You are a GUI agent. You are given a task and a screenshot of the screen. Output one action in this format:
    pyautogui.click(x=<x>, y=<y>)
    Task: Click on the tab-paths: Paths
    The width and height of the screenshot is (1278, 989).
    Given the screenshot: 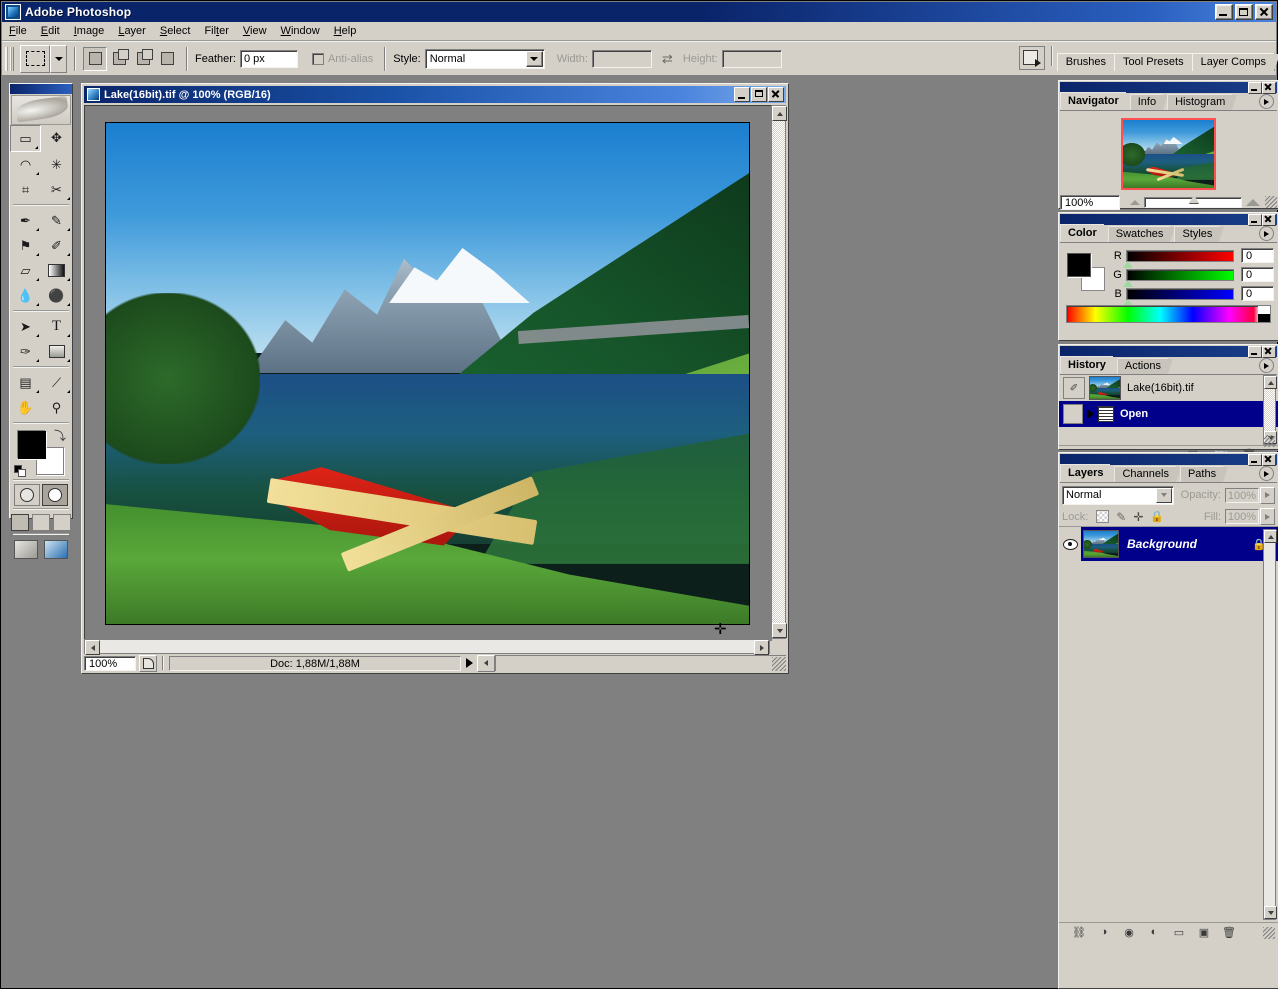 What is the action you would take?
    pyautogui.click(x=1204, y=474)
    